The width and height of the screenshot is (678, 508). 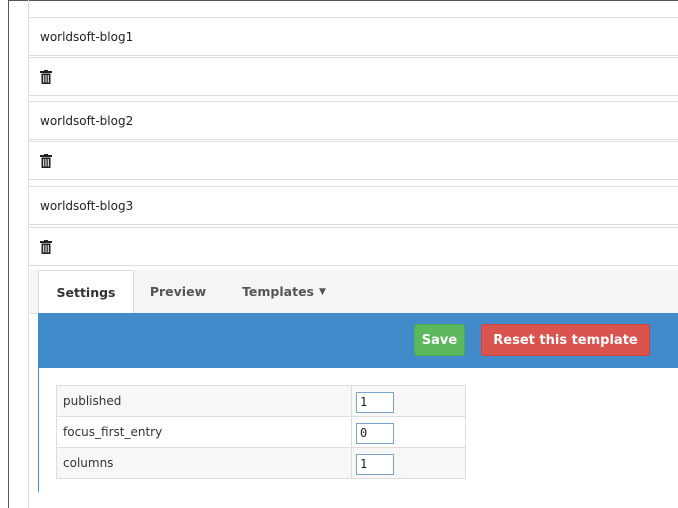 I want to click on entry-title: worldsoft-blog3, so click(x=87, y=205).